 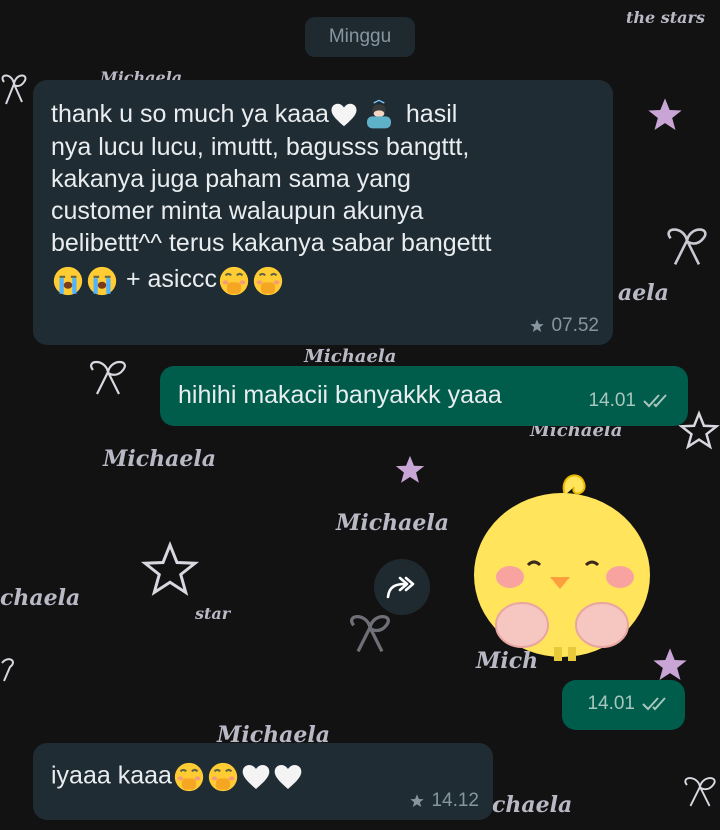 I want to click on message-meta: 07.52, so click(x=564, y=326).